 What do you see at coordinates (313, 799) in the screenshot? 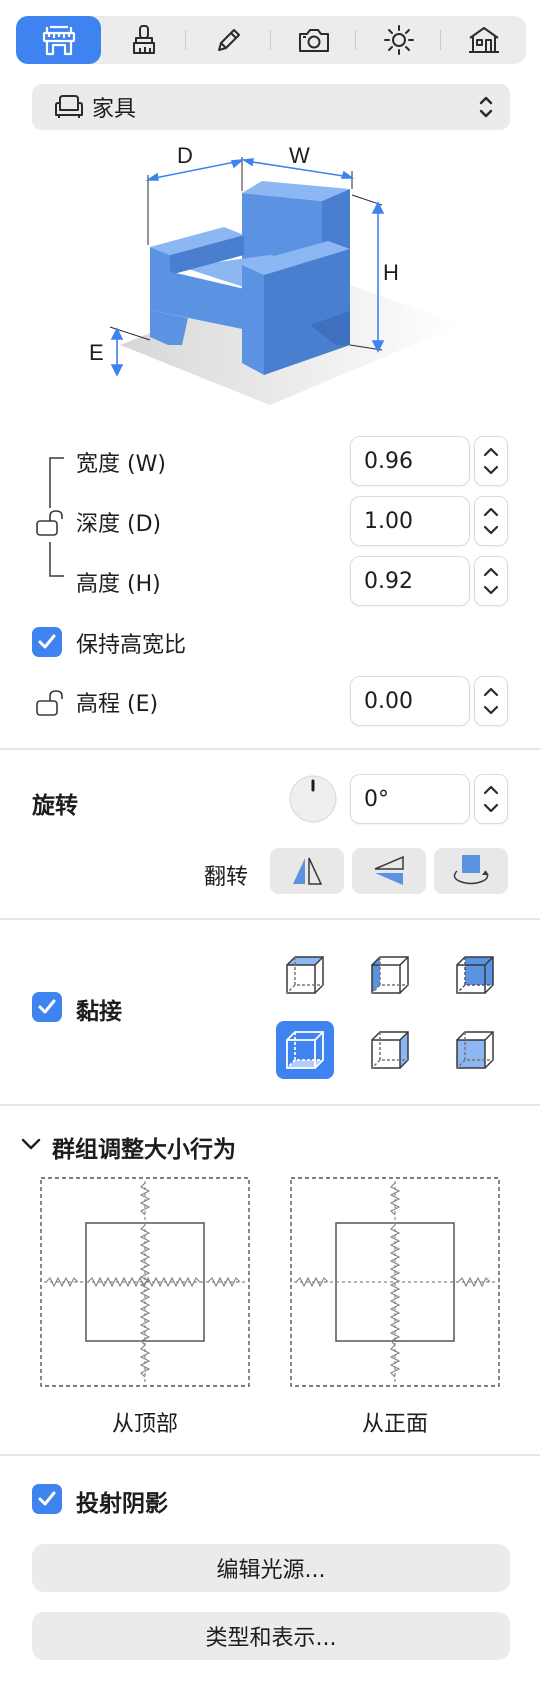
I see `rotation-dial` at bounding box center [313, 799].